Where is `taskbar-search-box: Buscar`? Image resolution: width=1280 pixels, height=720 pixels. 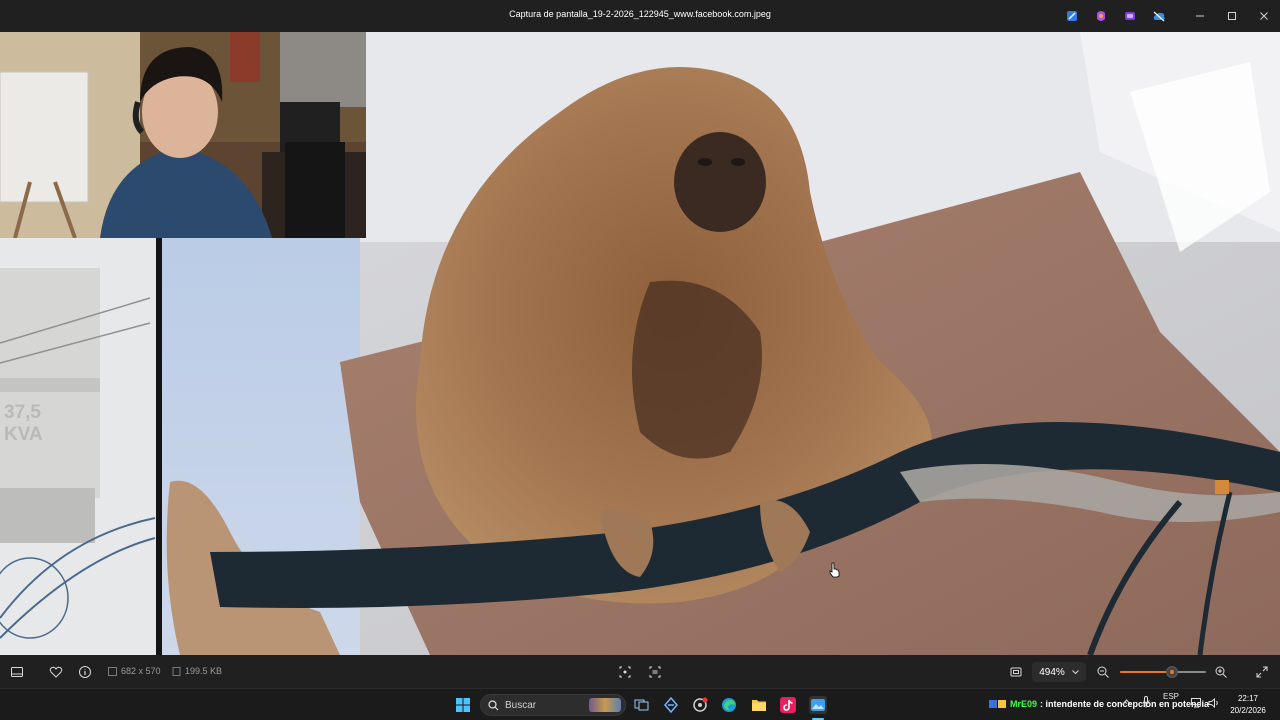
taskbar-search-box: Buscar is located at coordinates (553, 705).